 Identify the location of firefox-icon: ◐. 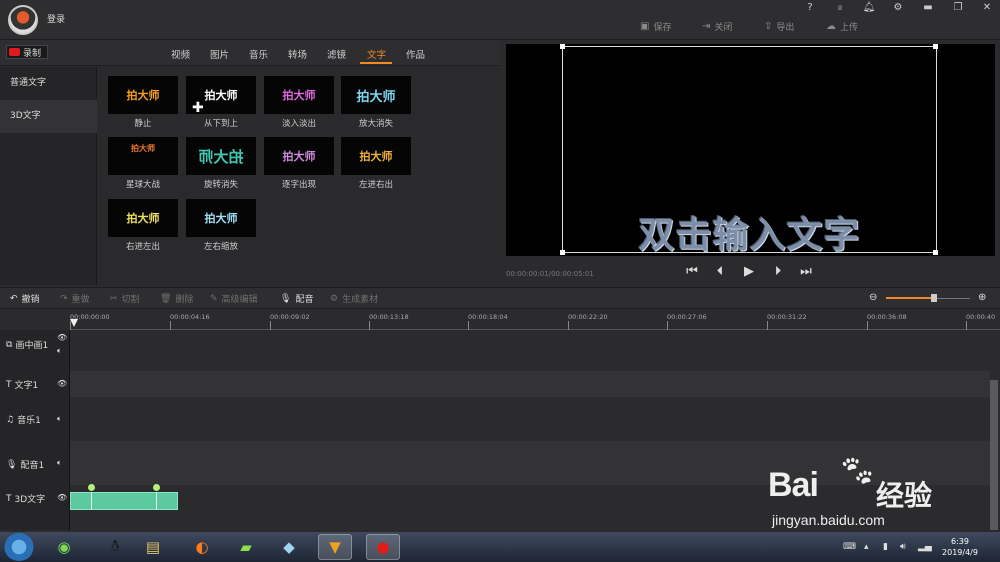
(202, 547).